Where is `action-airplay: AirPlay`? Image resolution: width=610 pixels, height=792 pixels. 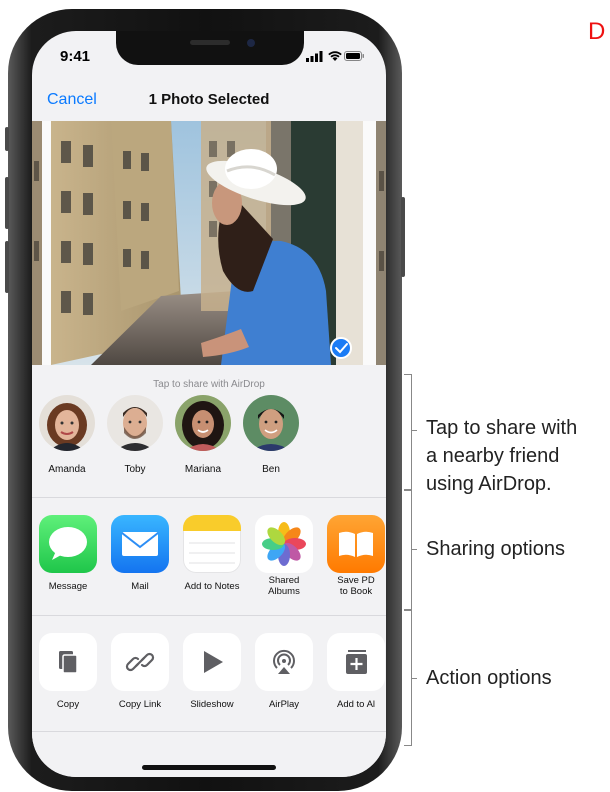 action-airplay: AirPlay is located at coordinates (284, 671).